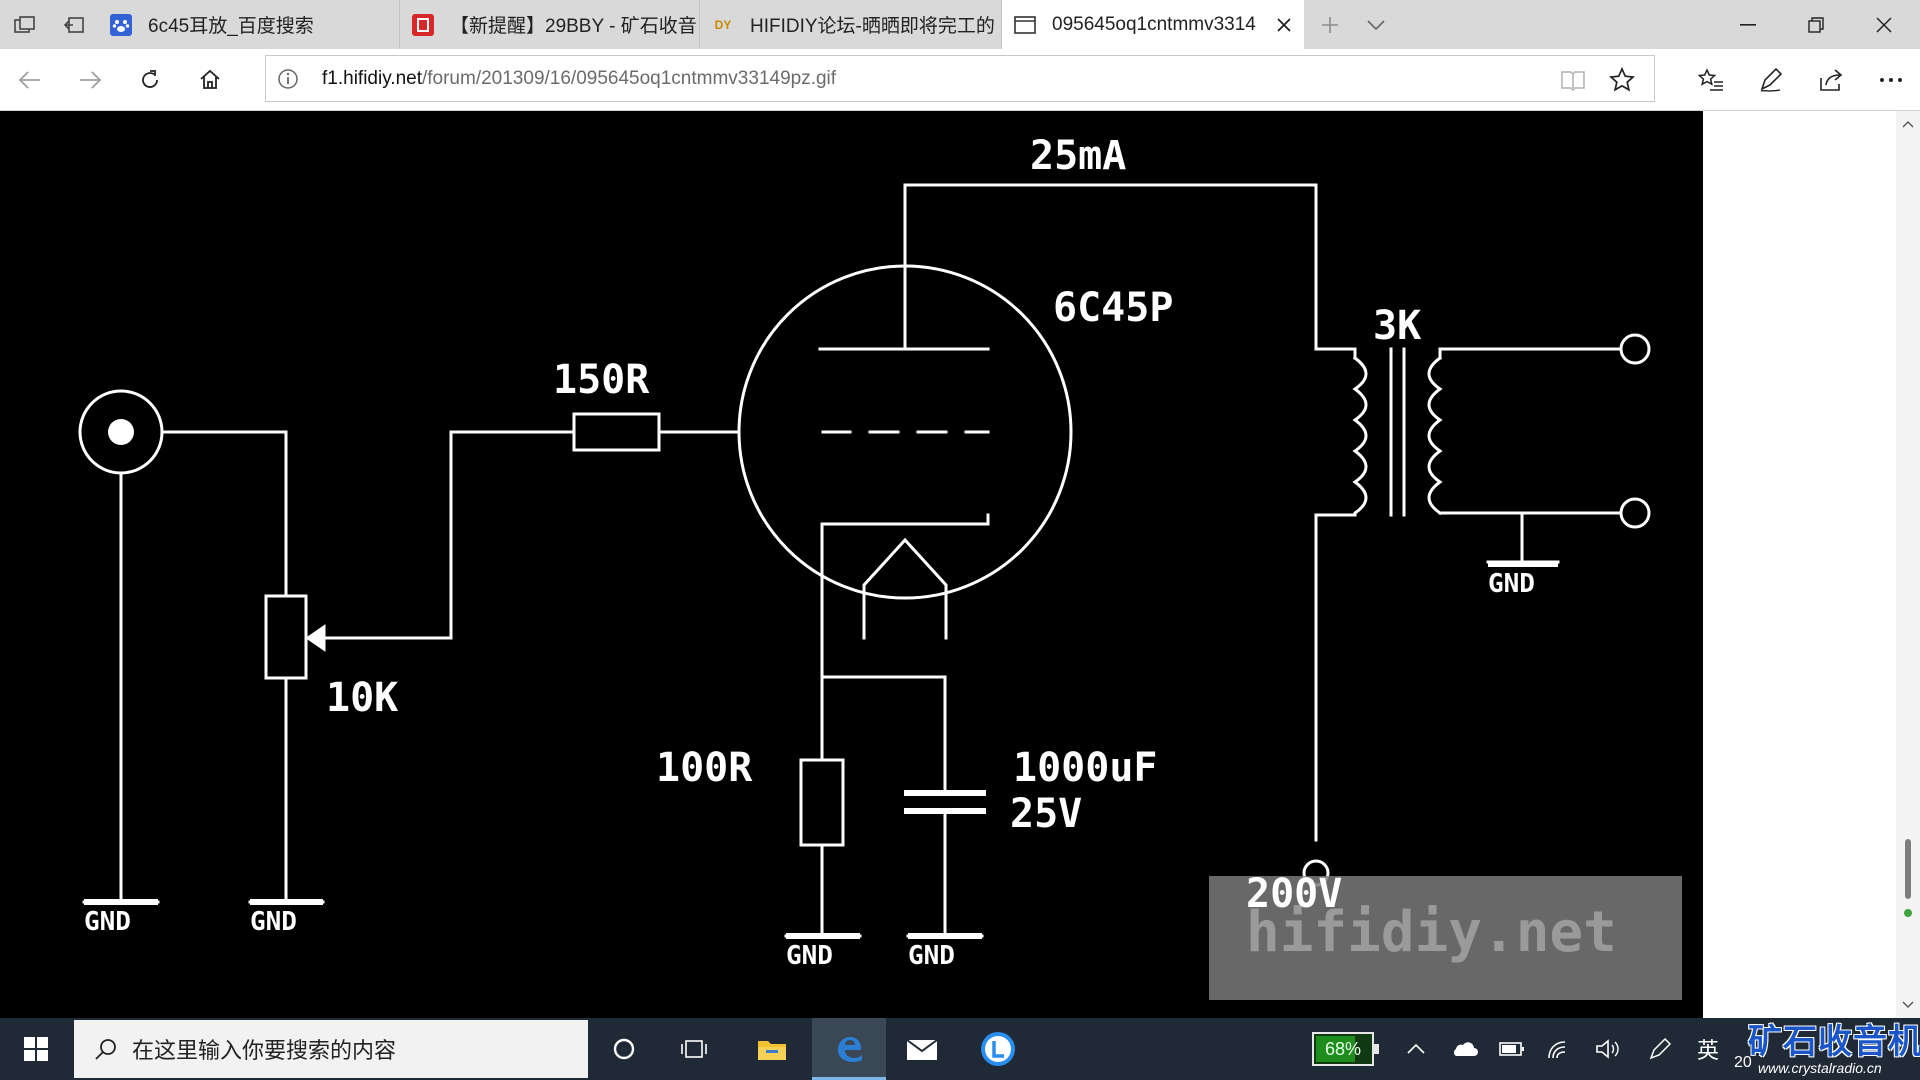 The width and height of the screenshot is (1920, 1080). I want to click on tab-hifidiy-forum: DY HIFIDIY论坛-晒晒即将完工的, so click(851, 24).